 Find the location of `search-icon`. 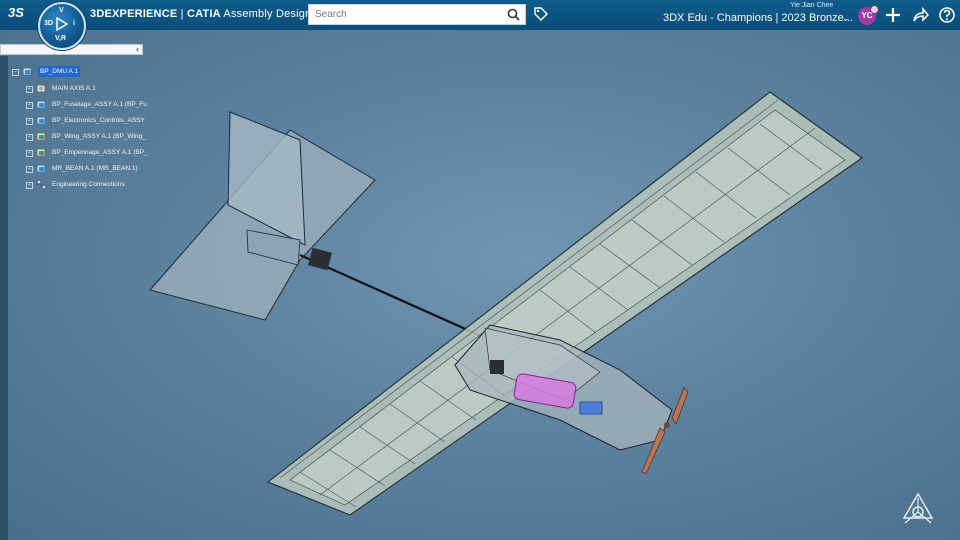

search-icon is located at coordinates (513, 14).